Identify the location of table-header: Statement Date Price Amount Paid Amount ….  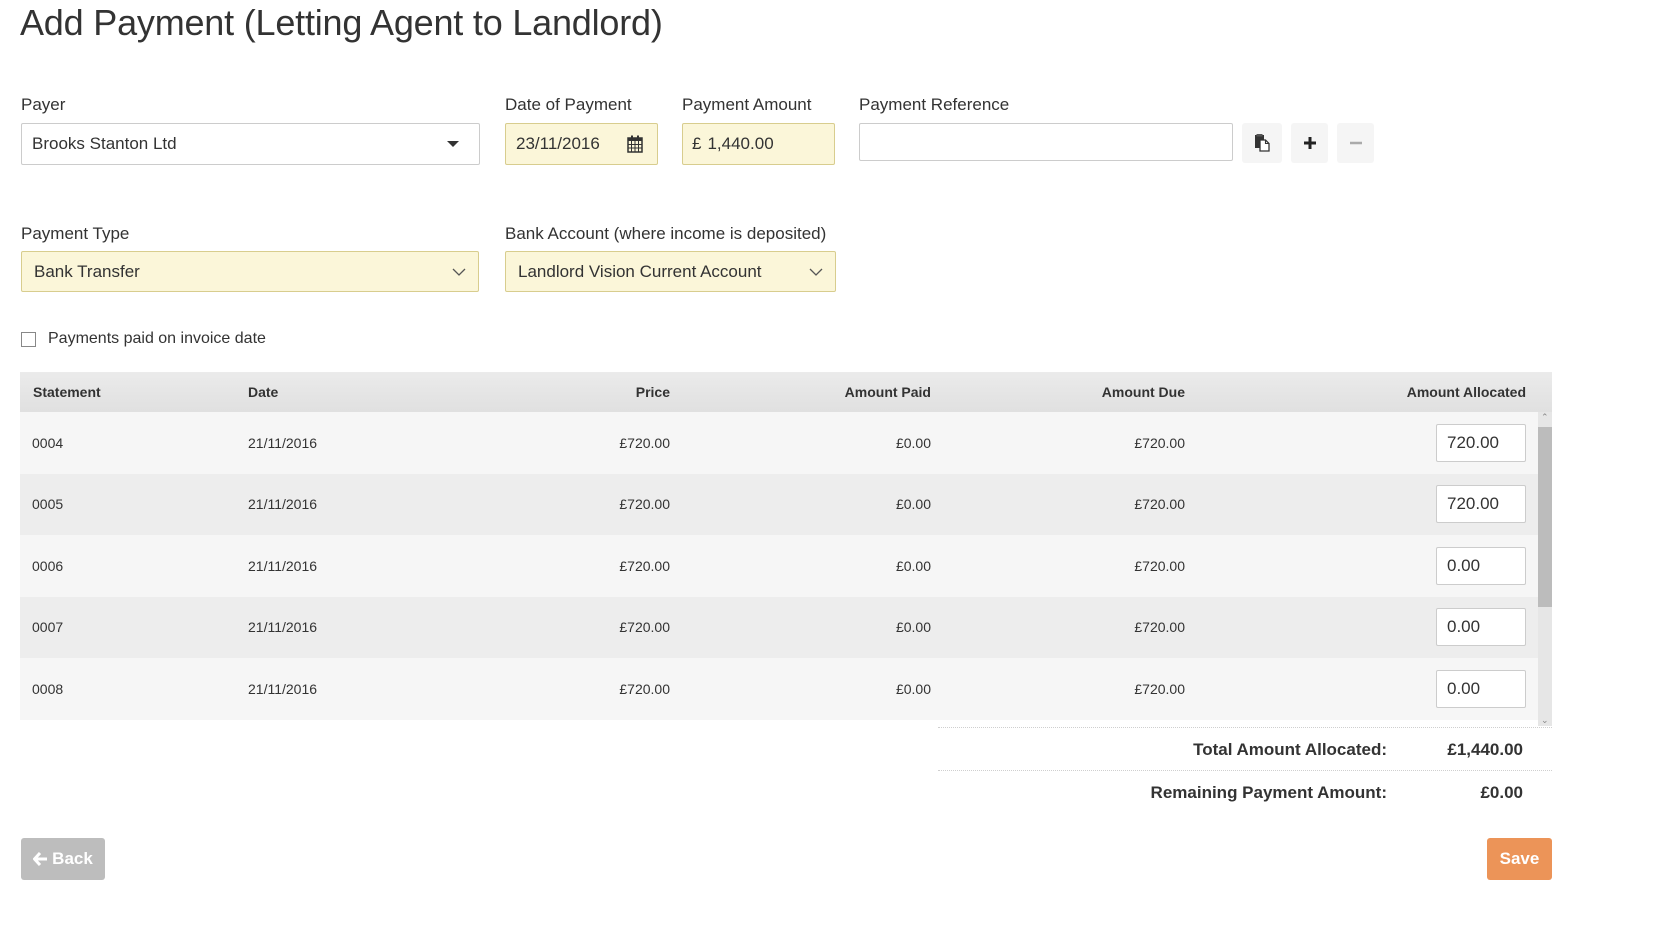
(786, 392).